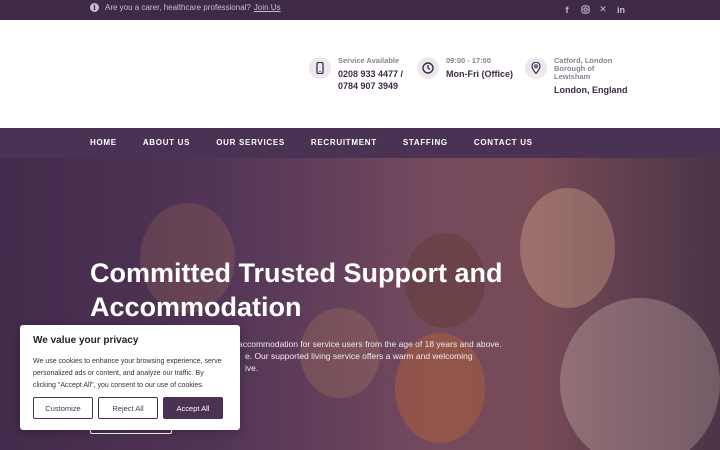  I want to click on contact-hours: 09:00 - 17:00 Mon-Fri (Office), so click(465, 68).